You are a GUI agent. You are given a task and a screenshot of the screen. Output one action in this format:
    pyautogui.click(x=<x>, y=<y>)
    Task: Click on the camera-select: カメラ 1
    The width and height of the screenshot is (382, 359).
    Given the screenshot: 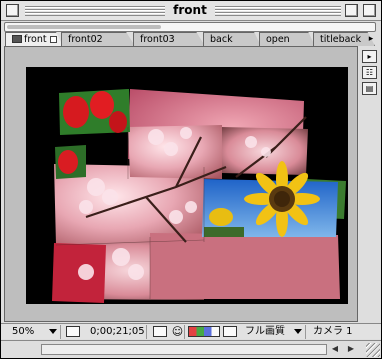 What is the action you would take?
    pyautogui.click(x=338, y=332)
    